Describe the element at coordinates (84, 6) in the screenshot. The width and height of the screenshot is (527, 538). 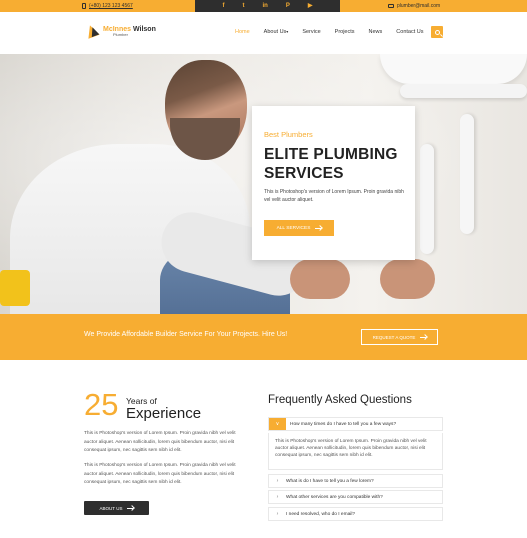
I see `phone-icon` at that location.